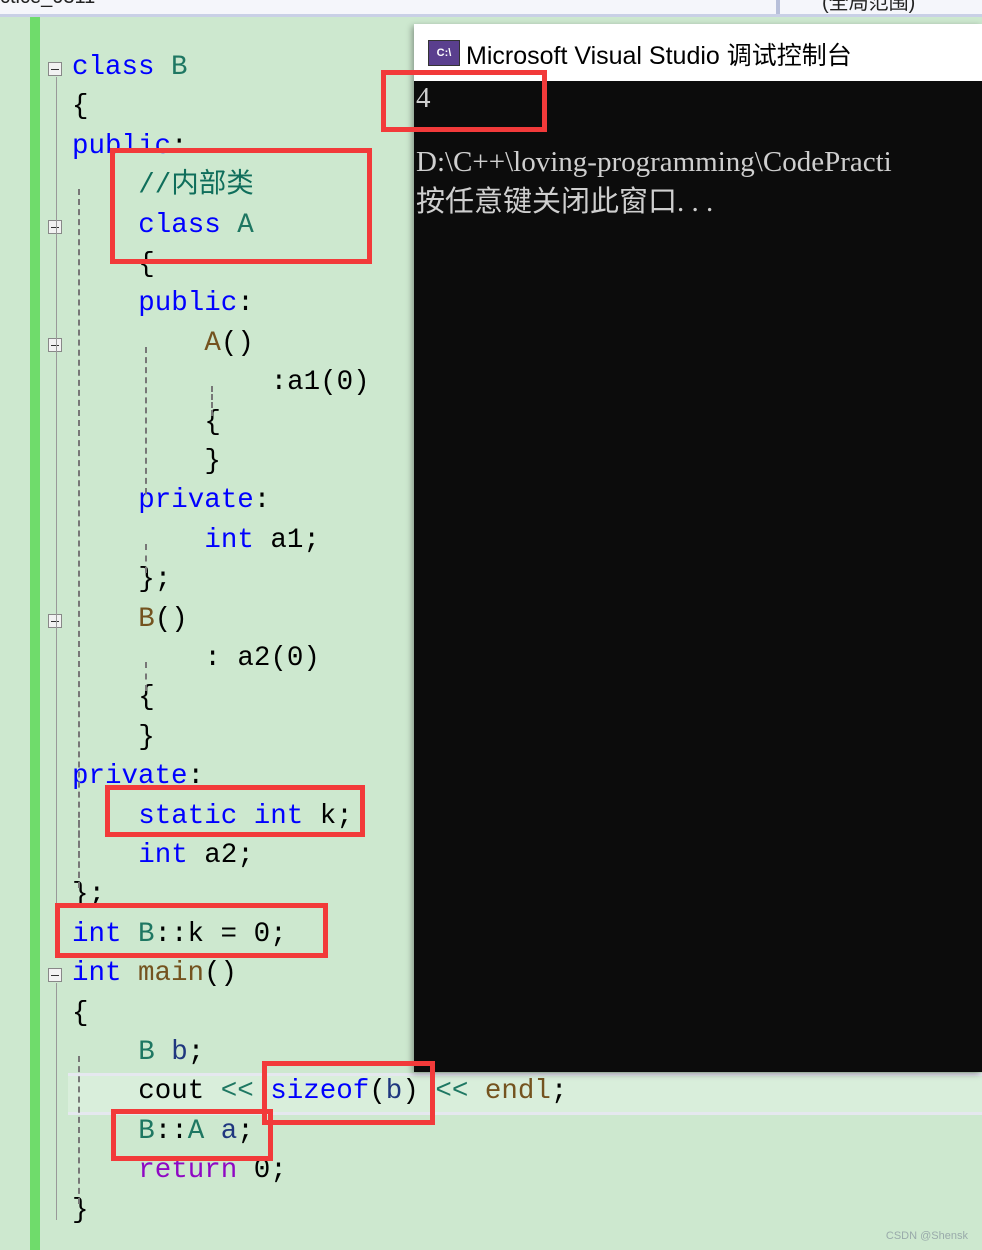  I want to click on code-token: b, so click(179, 1052).